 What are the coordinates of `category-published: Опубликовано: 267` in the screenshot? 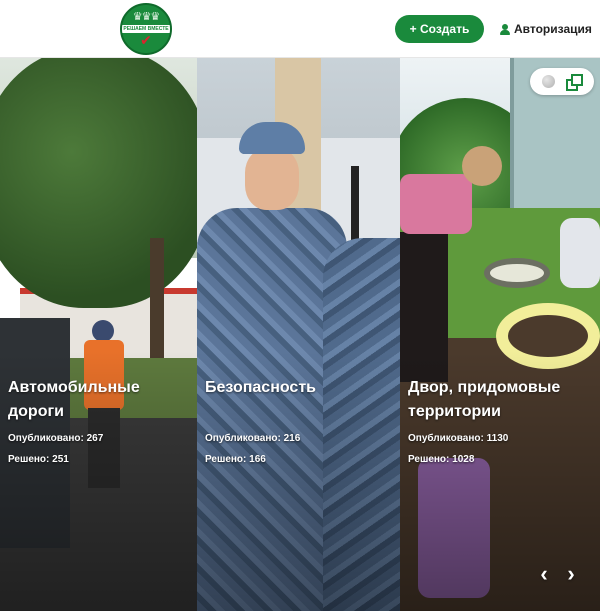 It's located at (56, 438).